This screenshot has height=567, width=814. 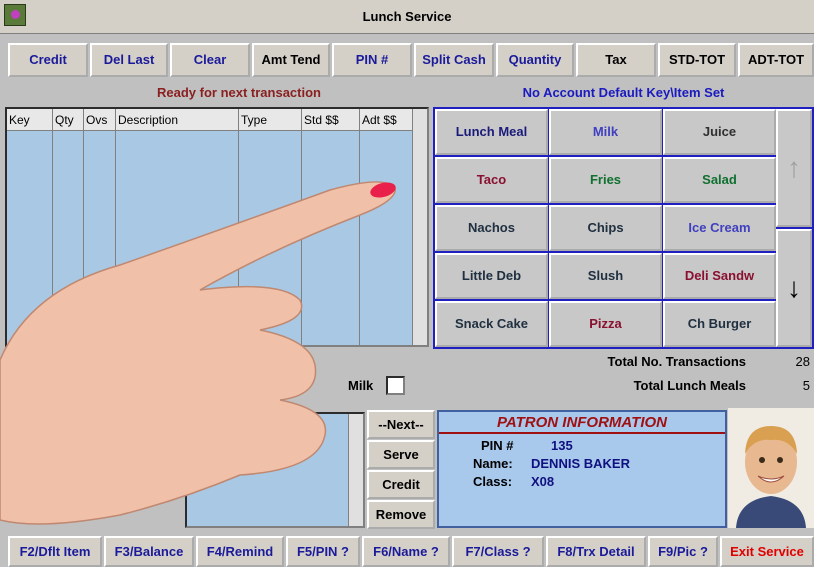 I want to click on total-lunch-meals-label: Total Lunch Meals, so click(x=689, y=385).